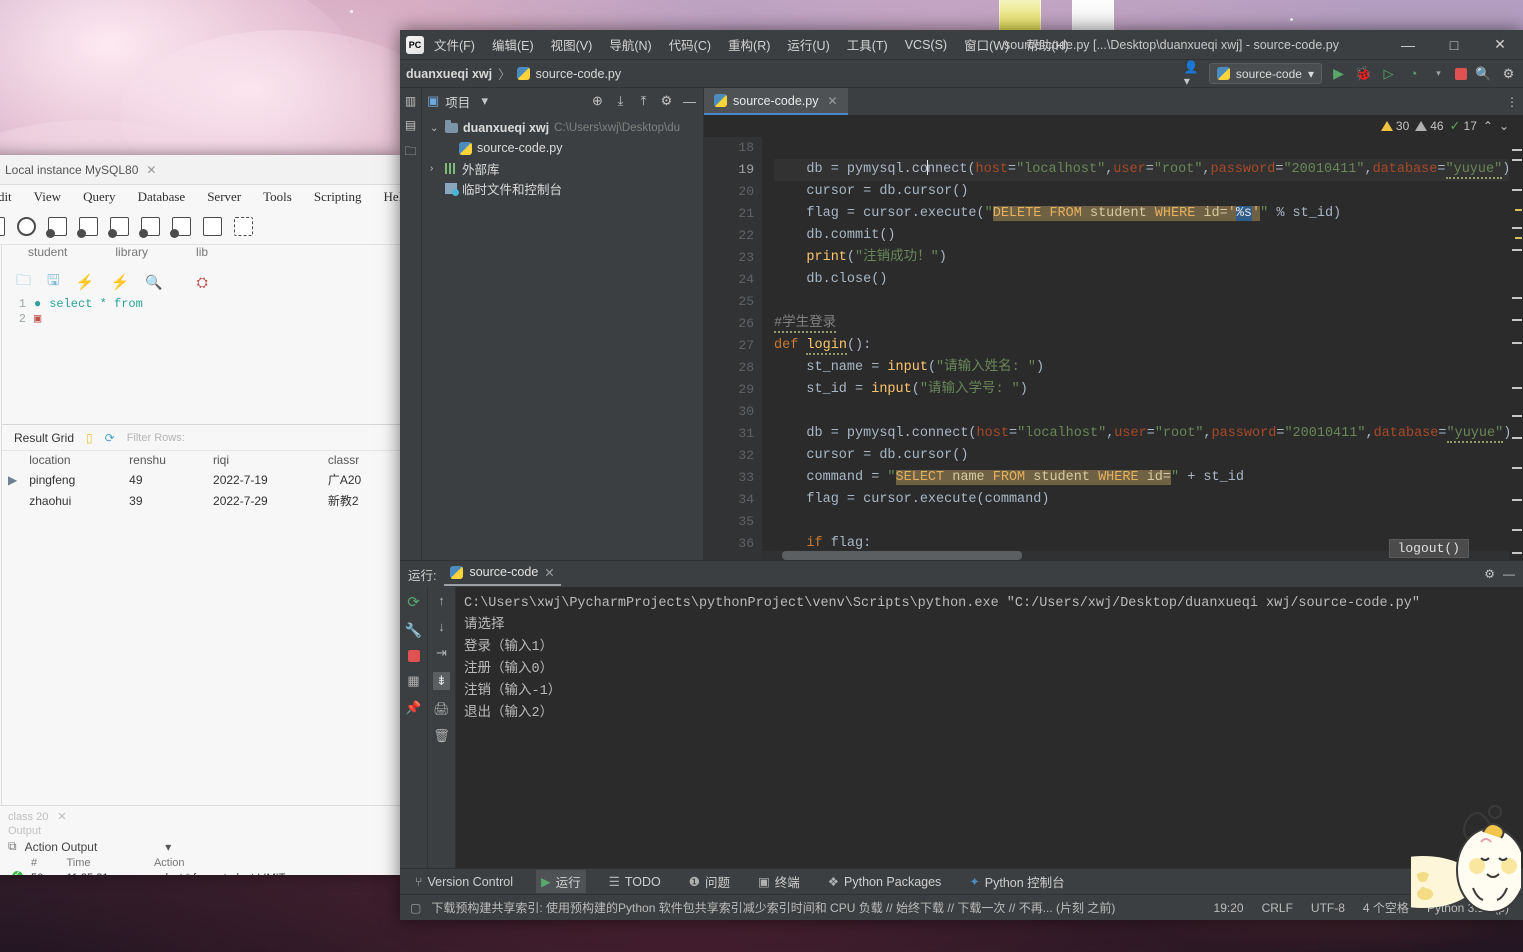 Image resolution: width=1523 pixels, height=952 pixels. I want to click on menu-vcs: VCS(S), so click(926, 45).